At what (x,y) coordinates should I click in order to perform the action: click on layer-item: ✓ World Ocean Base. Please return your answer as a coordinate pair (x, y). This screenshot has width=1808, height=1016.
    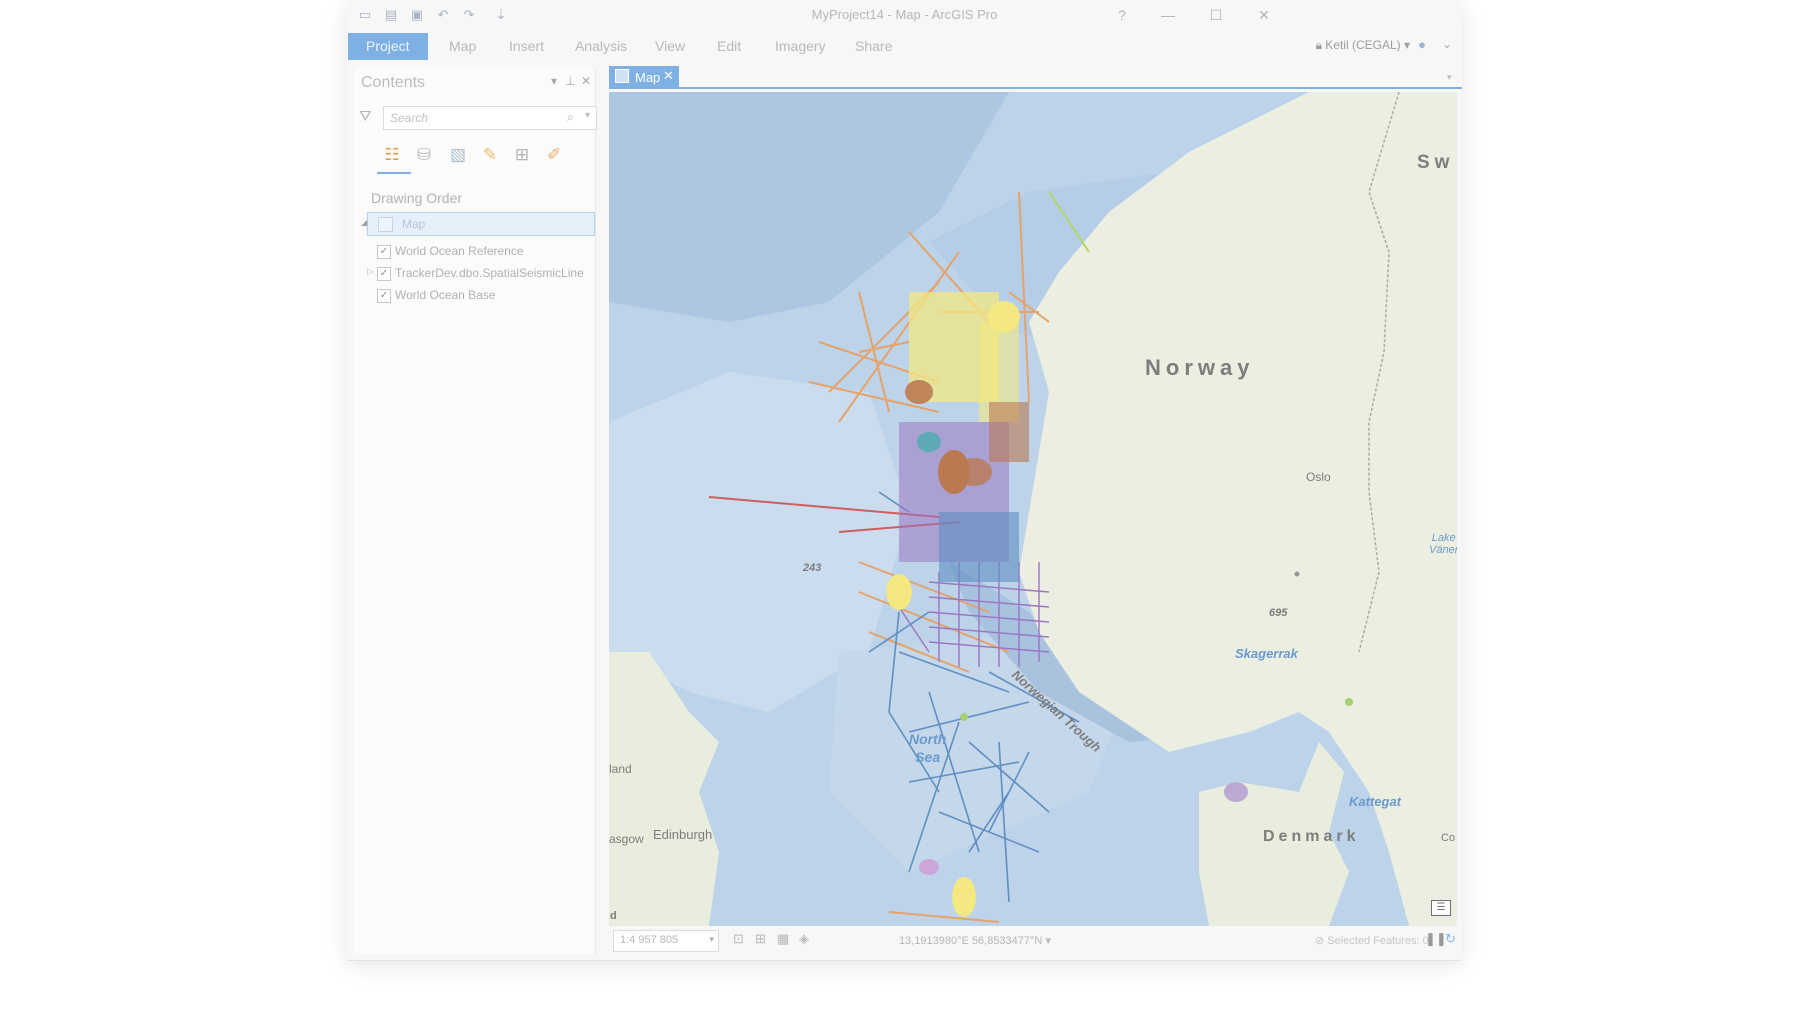
    Looking at the image, I should click on (486, 296).